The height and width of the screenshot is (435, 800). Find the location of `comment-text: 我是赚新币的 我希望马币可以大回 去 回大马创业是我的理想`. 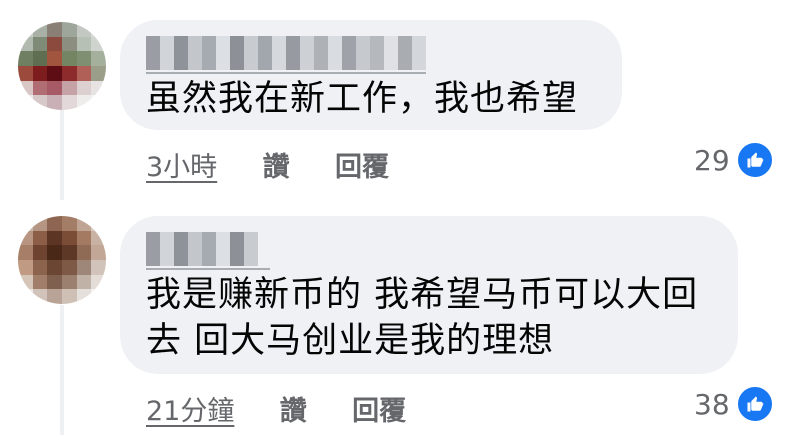

comment-text: 我是赚新币的 我希望马币可以大回 去 回大马创业是我的理想 is located at coordinates (422, 318).